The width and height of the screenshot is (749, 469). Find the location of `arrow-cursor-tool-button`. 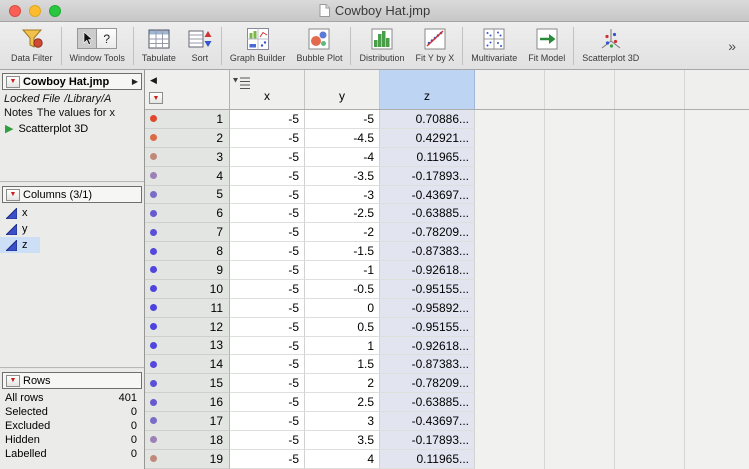

arrow-cursor-tool-button is located at coordinates (87, 38).